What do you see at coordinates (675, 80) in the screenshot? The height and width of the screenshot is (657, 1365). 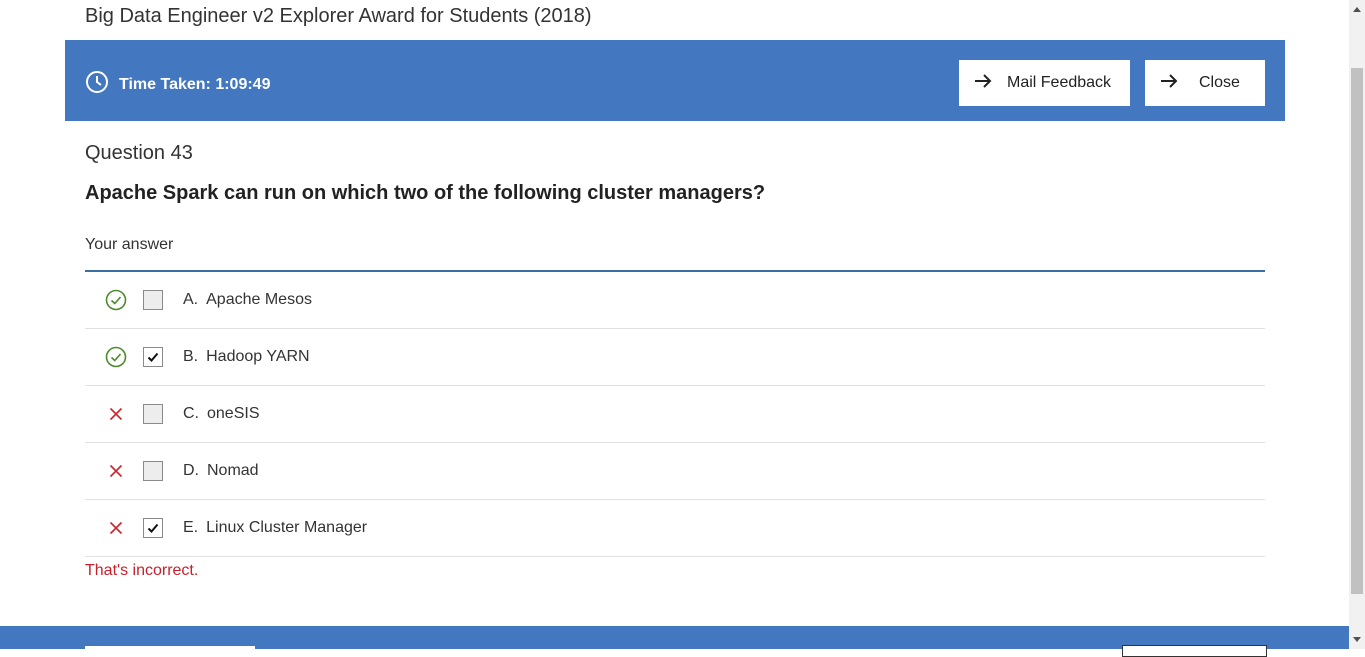 I see `header-banner: Time Taken: 1:09:49 Mail Feedback Close` at bounding box center [675, 80].